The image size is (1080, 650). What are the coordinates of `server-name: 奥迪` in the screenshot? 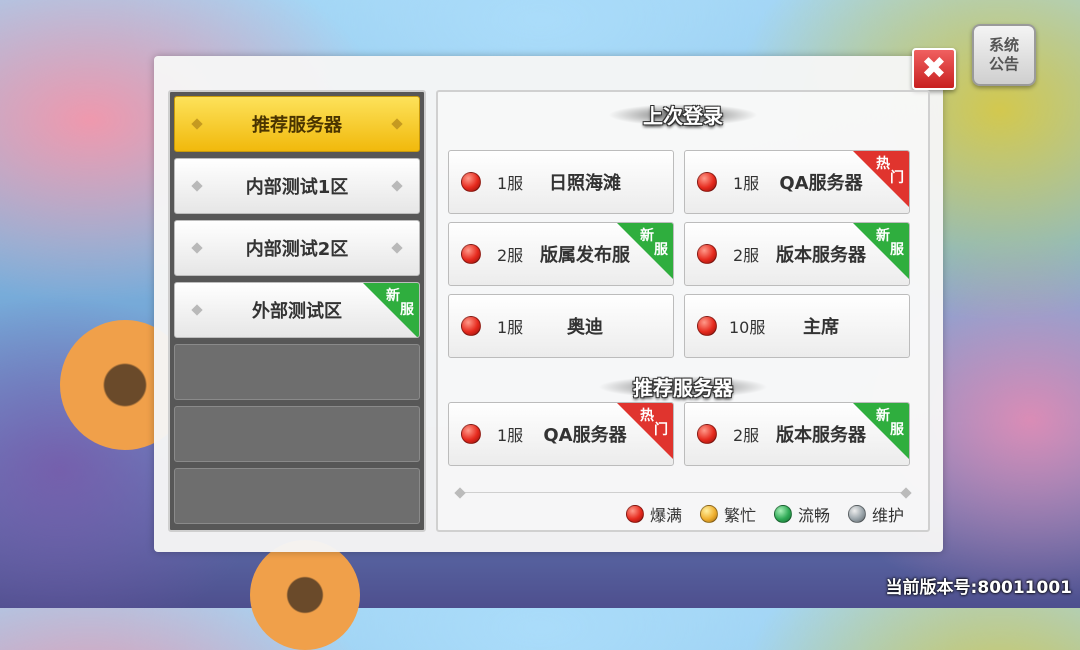 It's located at (585, 327).